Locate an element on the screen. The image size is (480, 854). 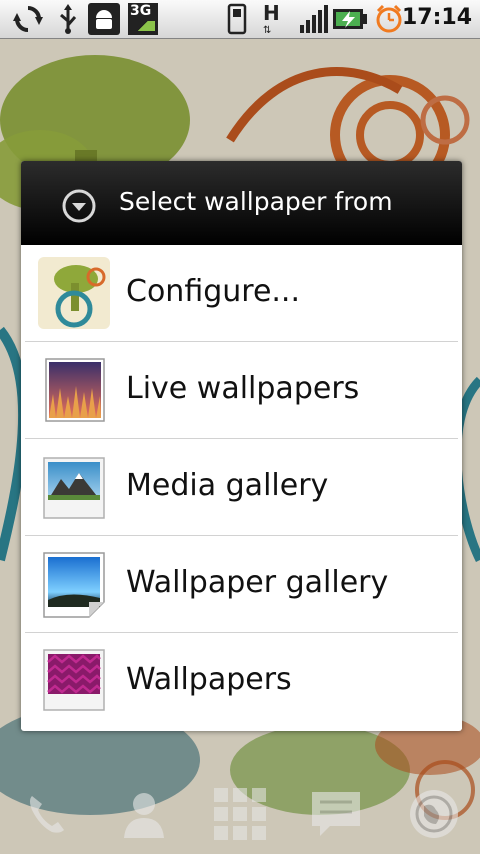
status-clock: 17:14 is located at coordinates (436, 17).